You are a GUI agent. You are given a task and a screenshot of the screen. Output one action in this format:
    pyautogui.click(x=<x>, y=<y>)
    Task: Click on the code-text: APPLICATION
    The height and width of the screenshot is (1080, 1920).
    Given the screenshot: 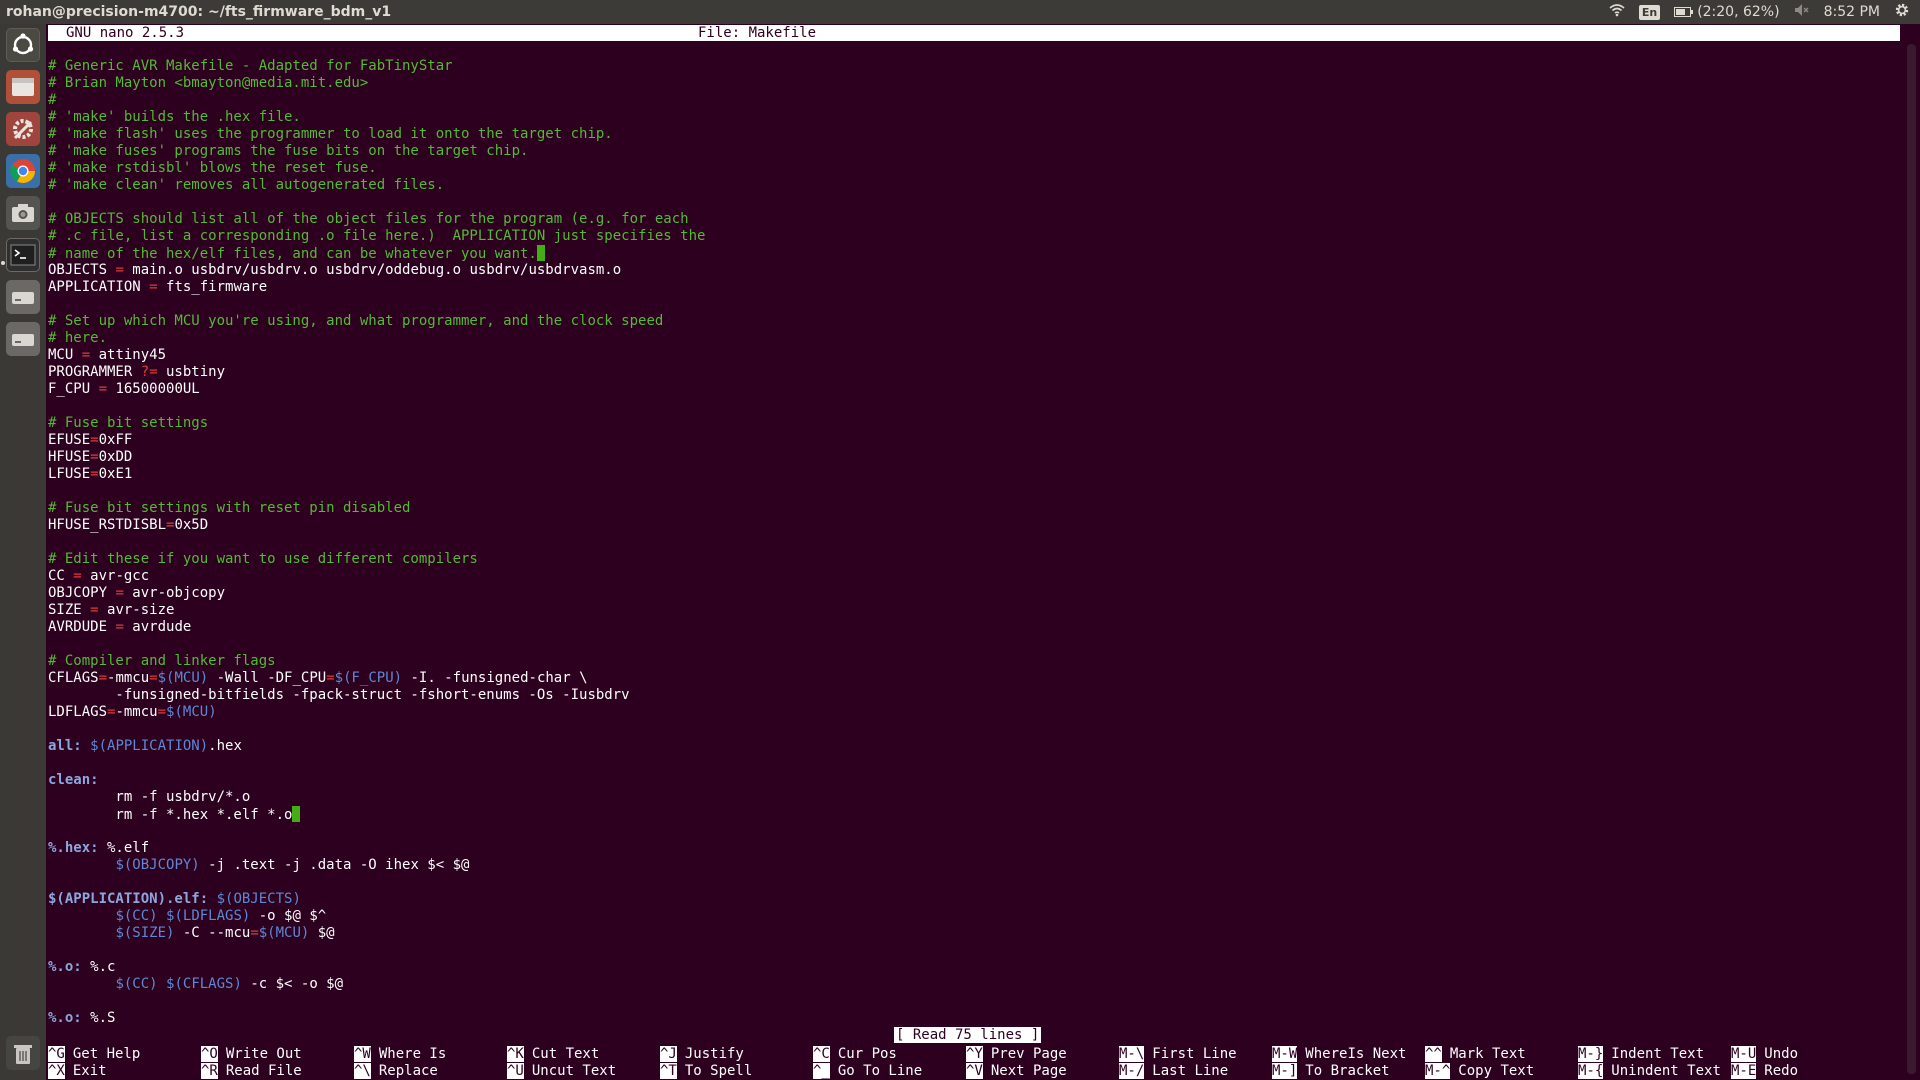 What is the action you would take?
    pyautogui.click(x=99, y=287)
    